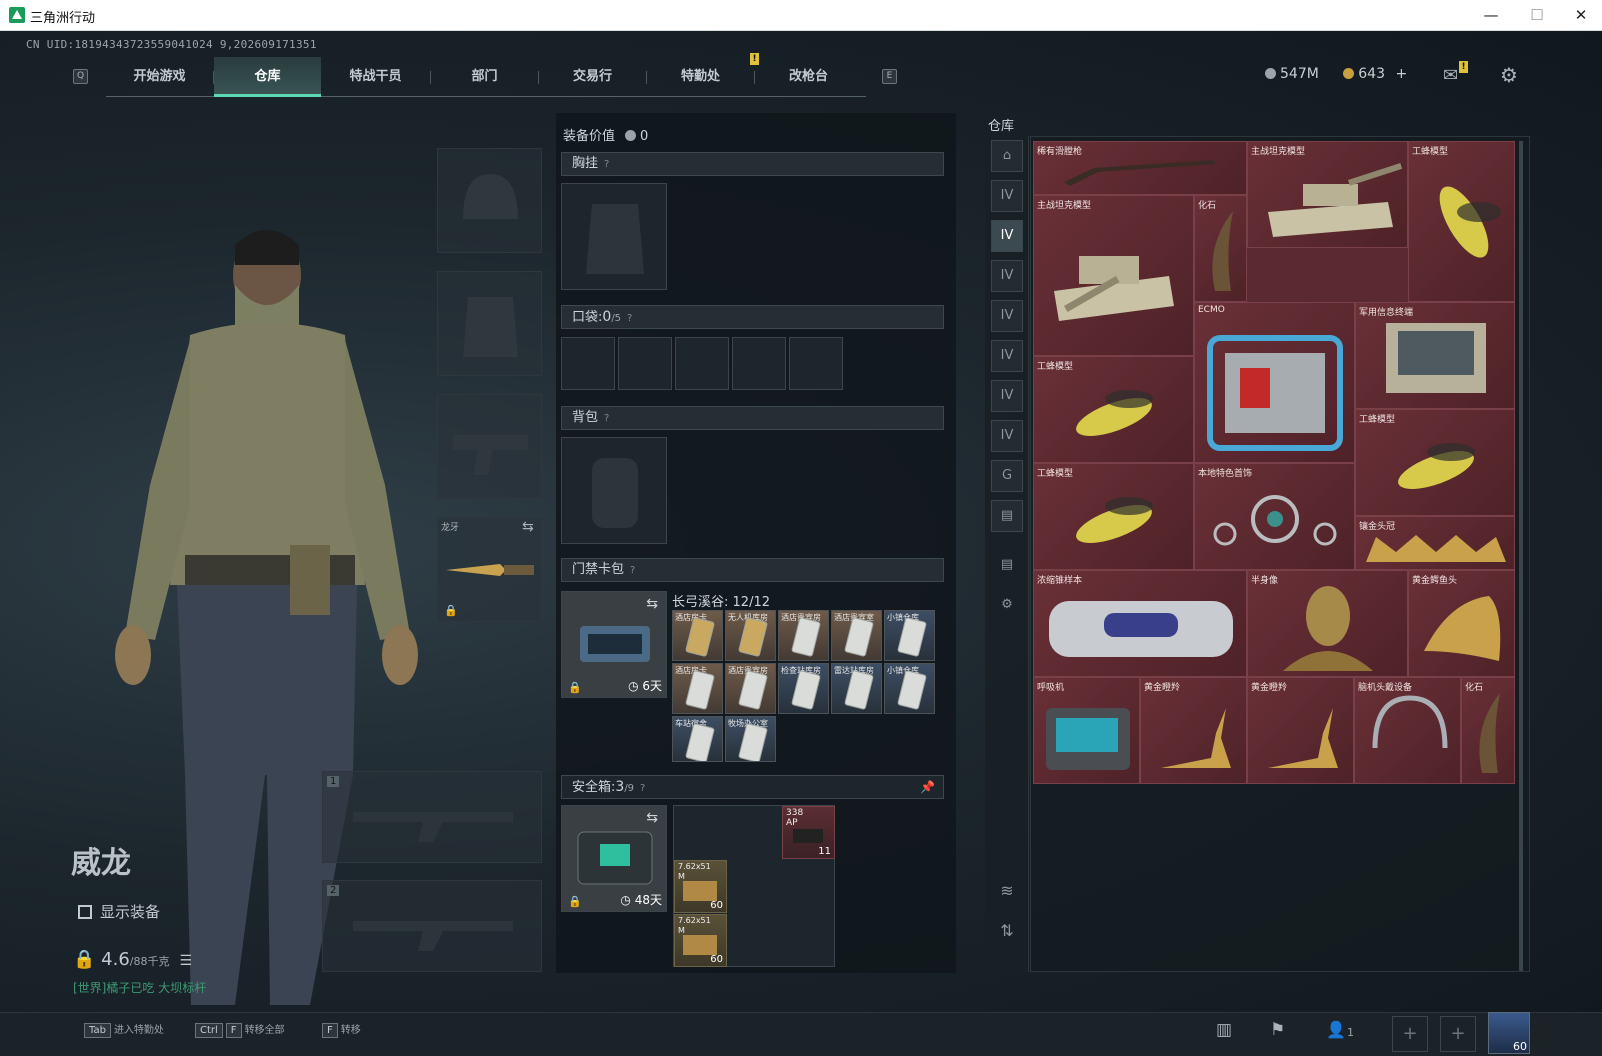 Image resolution: width=1602 pixels, height=1056 pixels. Describe the element at coordinates (1461, 623) in the screenshot. I see `warehouse-item: 黄金鳄鱼头` at that location.